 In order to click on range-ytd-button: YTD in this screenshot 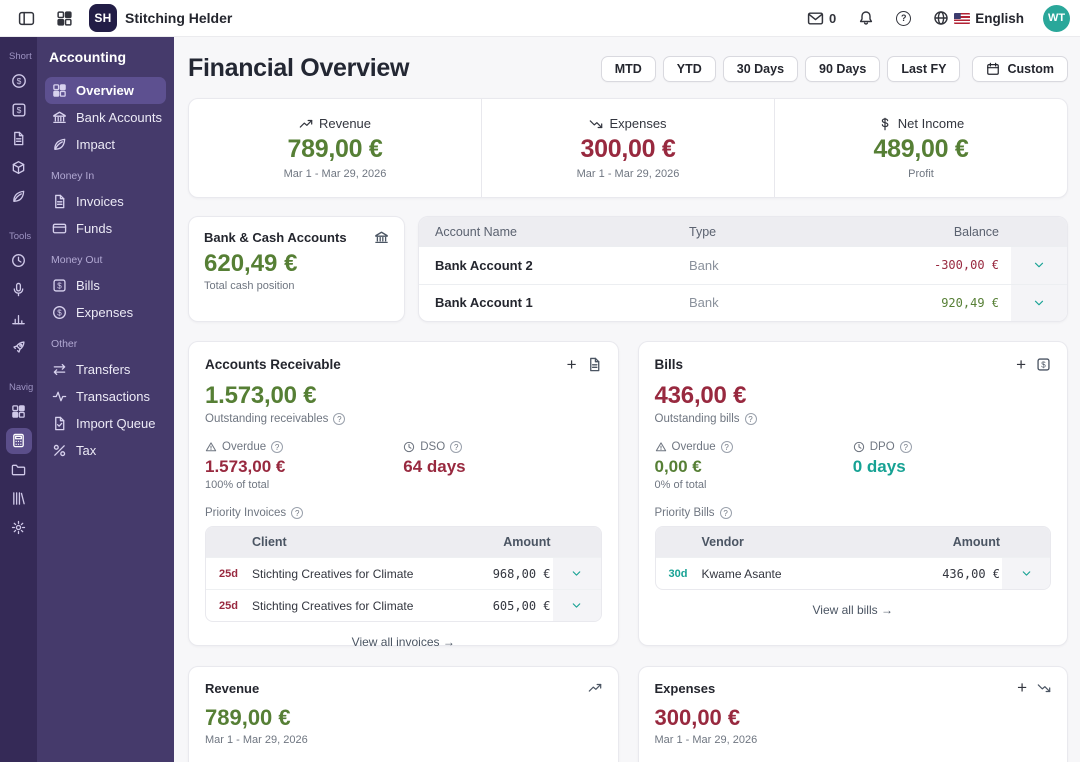, I will do `click(689, 68)`.